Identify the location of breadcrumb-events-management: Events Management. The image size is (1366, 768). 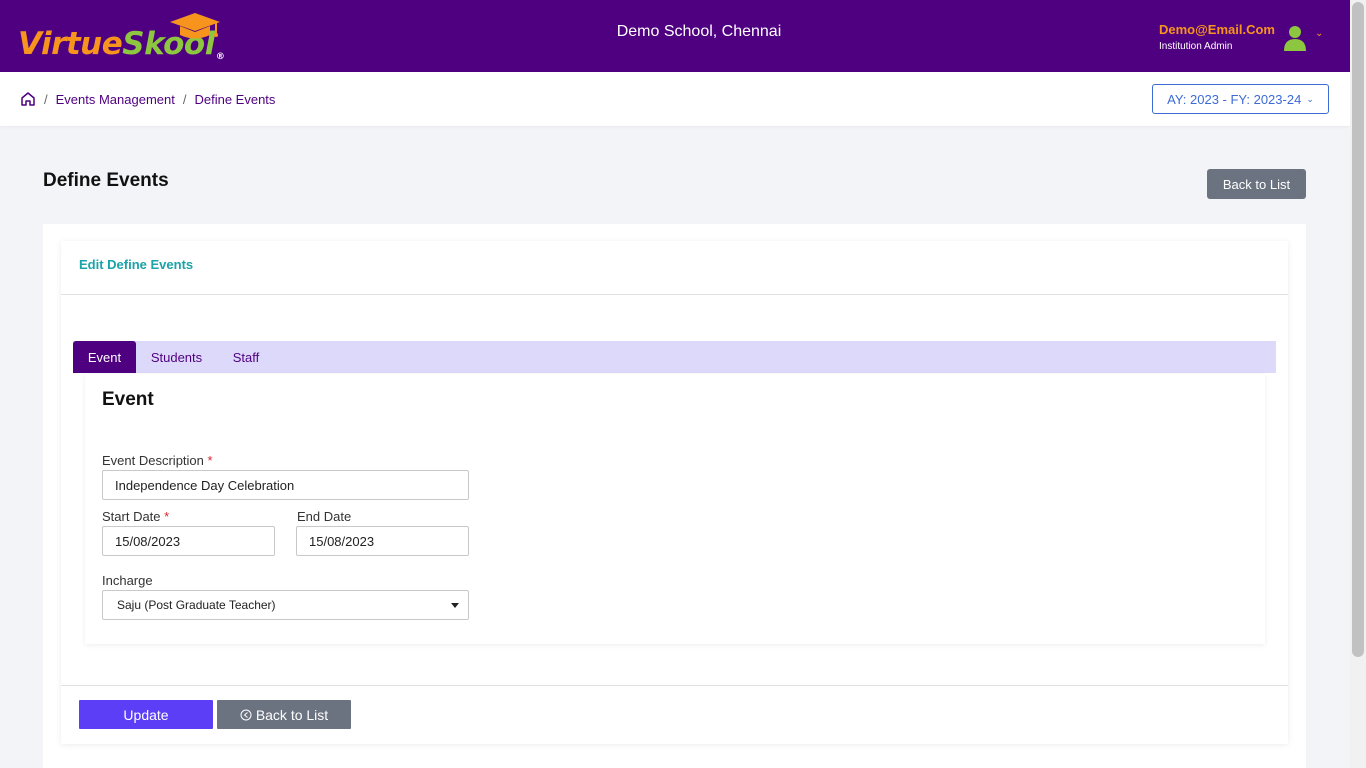
(115, 99).